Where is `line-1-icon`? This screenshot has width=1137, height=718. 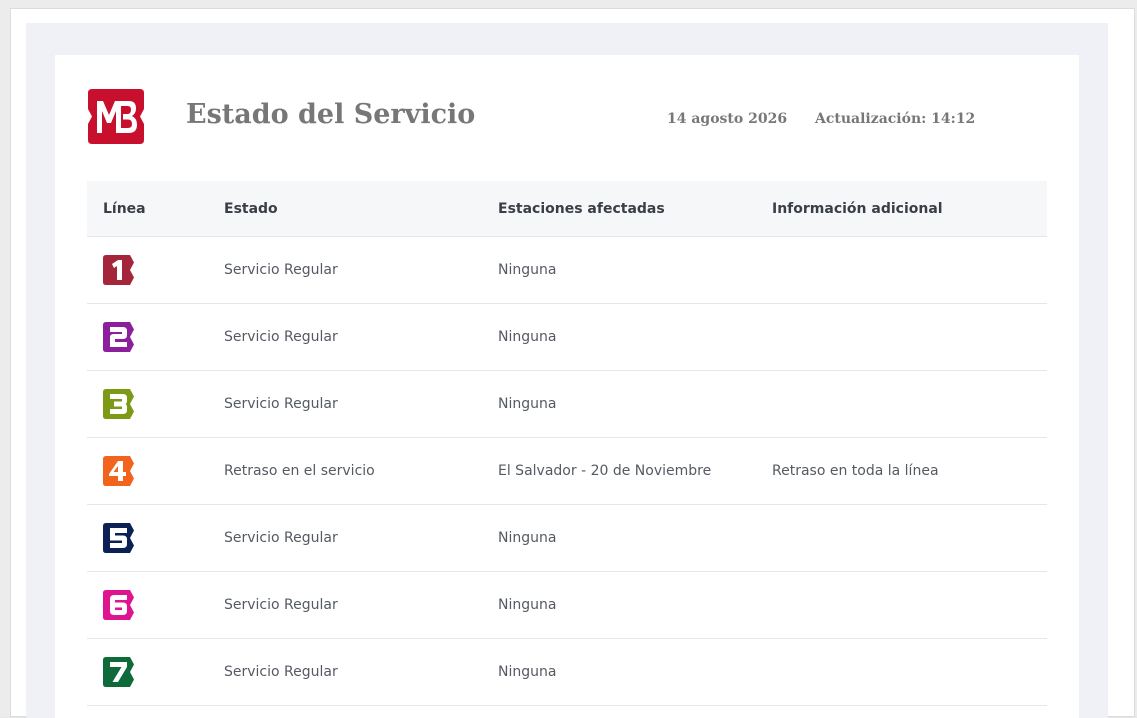 line-1-icon is located at coordinates (118, 270).